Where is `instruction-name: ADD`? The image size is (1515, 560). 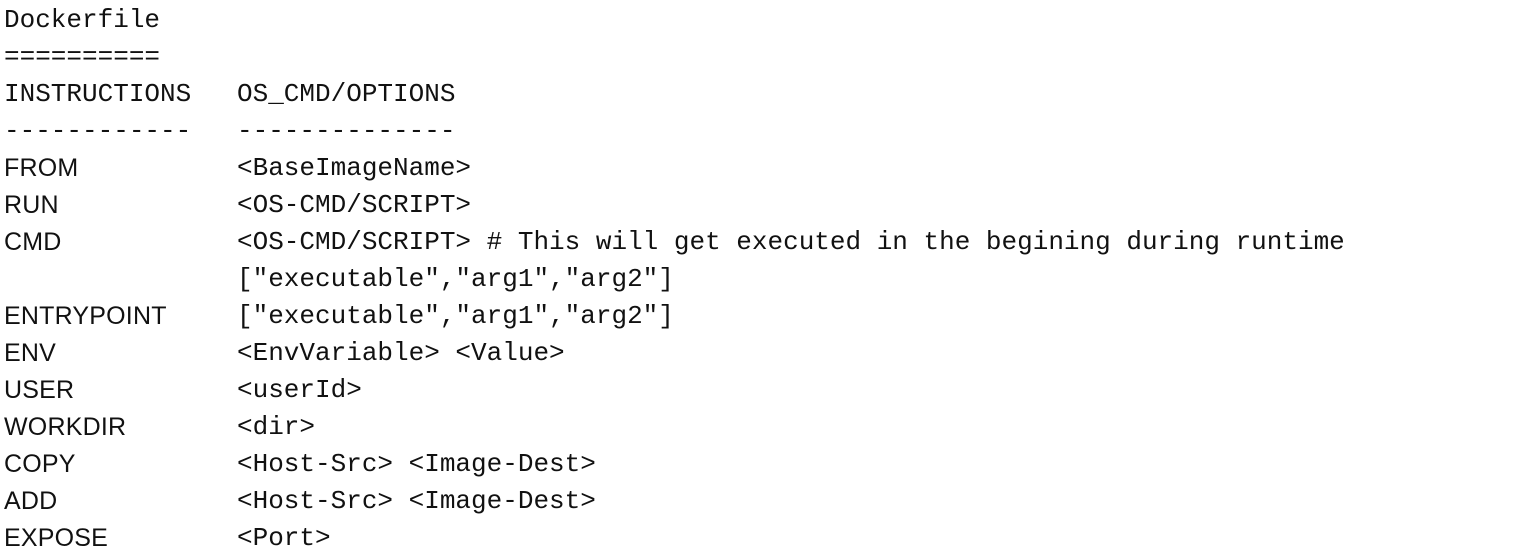 instruction-name: ADD is located at coordinates (31, 501).